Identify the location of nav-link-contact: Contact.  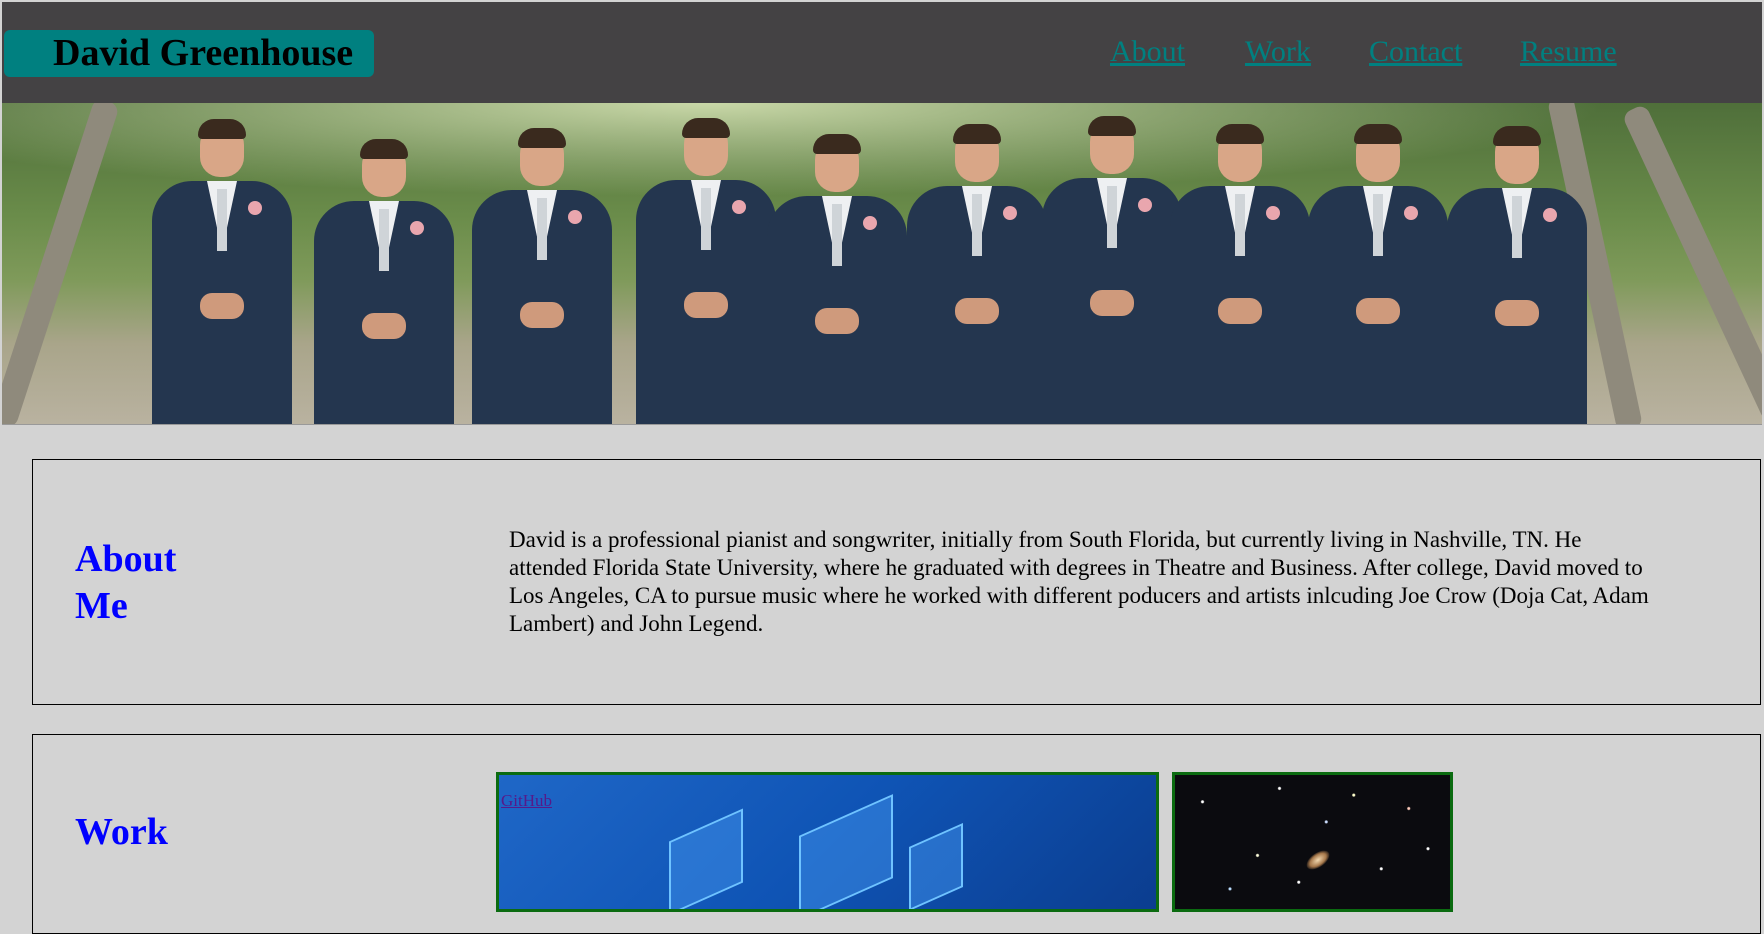
(1415, 52).